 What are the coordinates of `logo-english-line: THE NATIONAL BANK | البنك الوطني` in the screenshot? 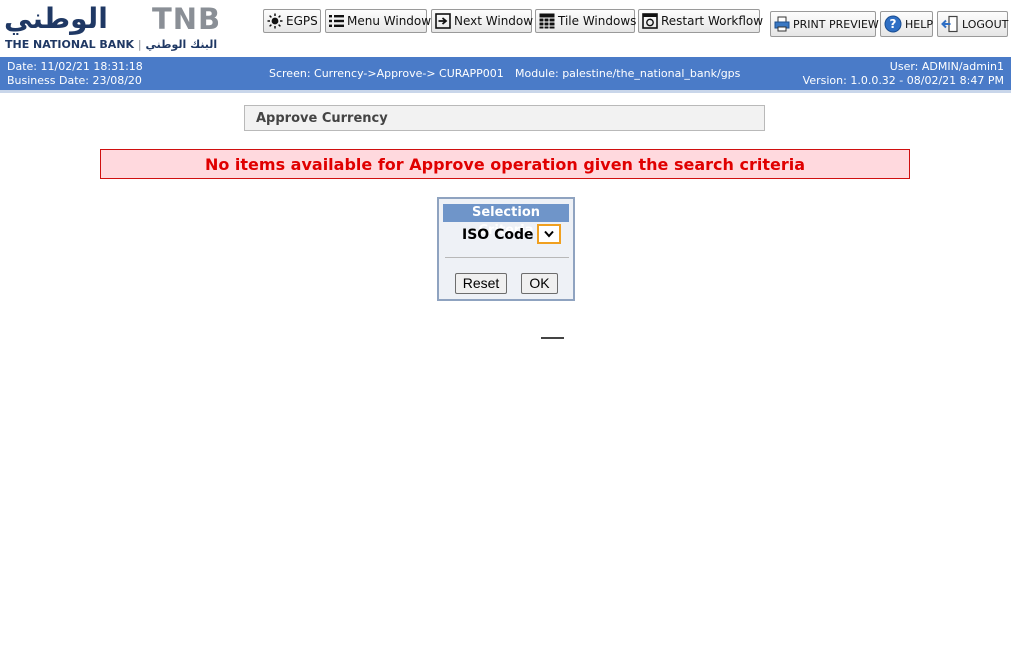 It's located at (111, 45).